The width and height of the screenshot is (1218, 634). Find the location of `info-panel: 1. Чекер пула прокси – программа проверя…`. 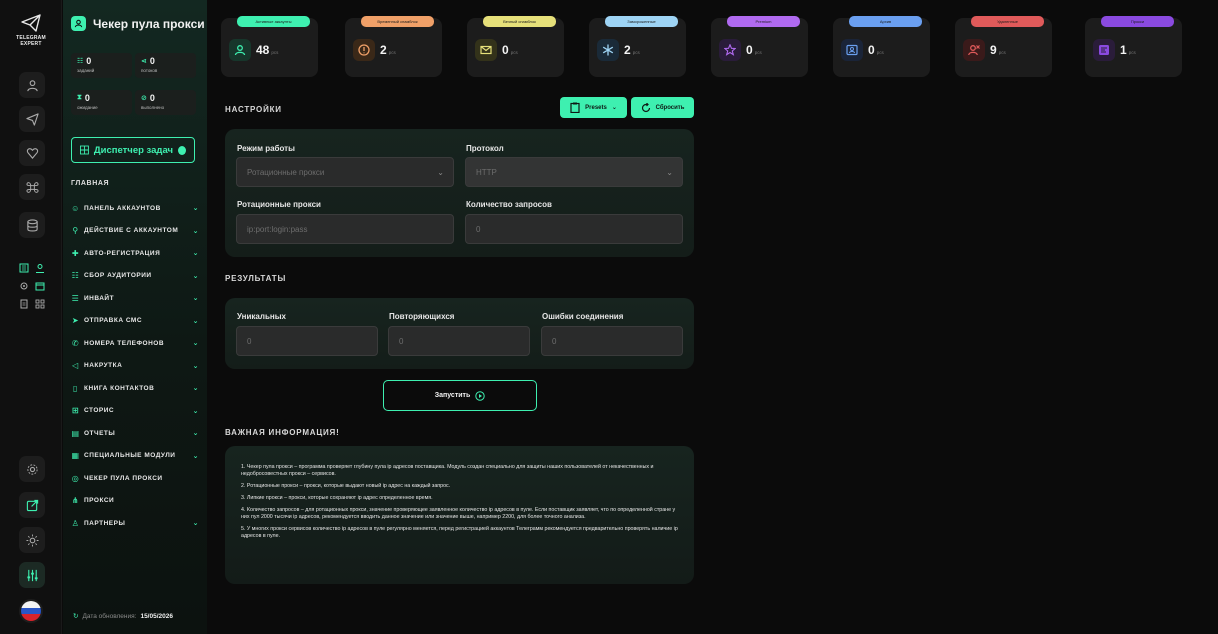

info-panel: 1. Чекер пула прокси – программа проверя… is located at coordinates (459, 515).